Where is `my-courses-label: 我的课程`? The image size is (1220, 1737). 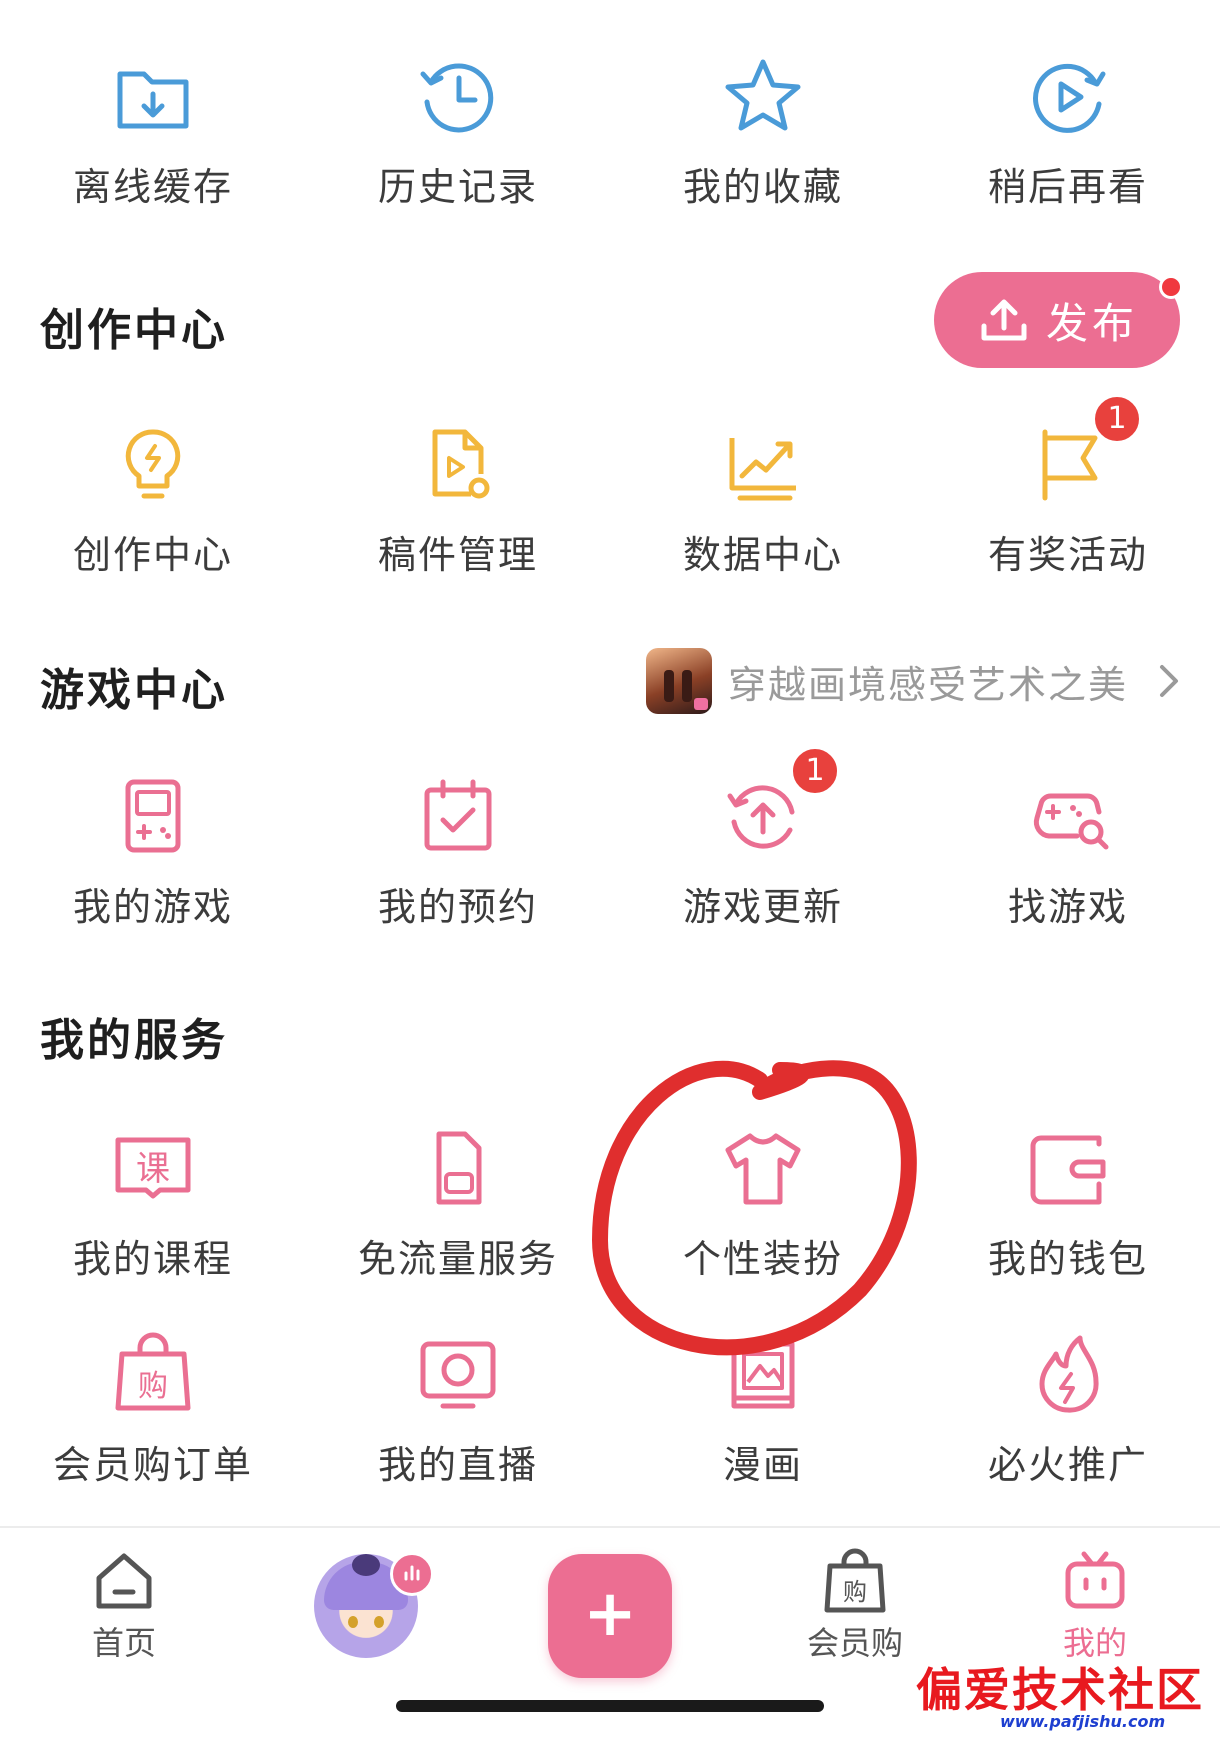
my-courses-label: 我的课程 is located at coordinates (152, 1259).